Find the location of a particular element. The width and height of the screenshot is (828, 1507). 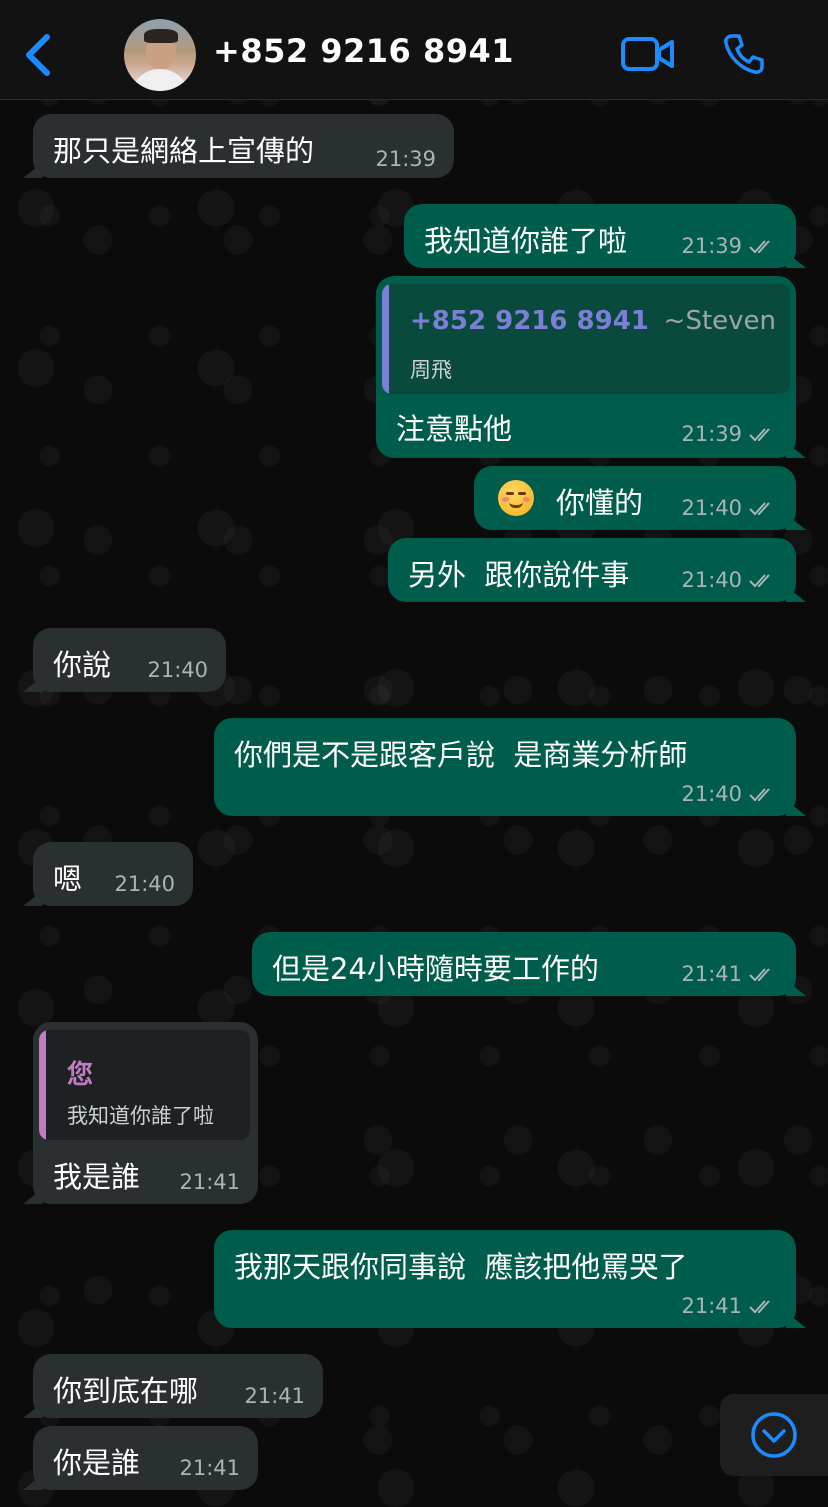

message-text: 你說 is located at coordinates (82, 665).